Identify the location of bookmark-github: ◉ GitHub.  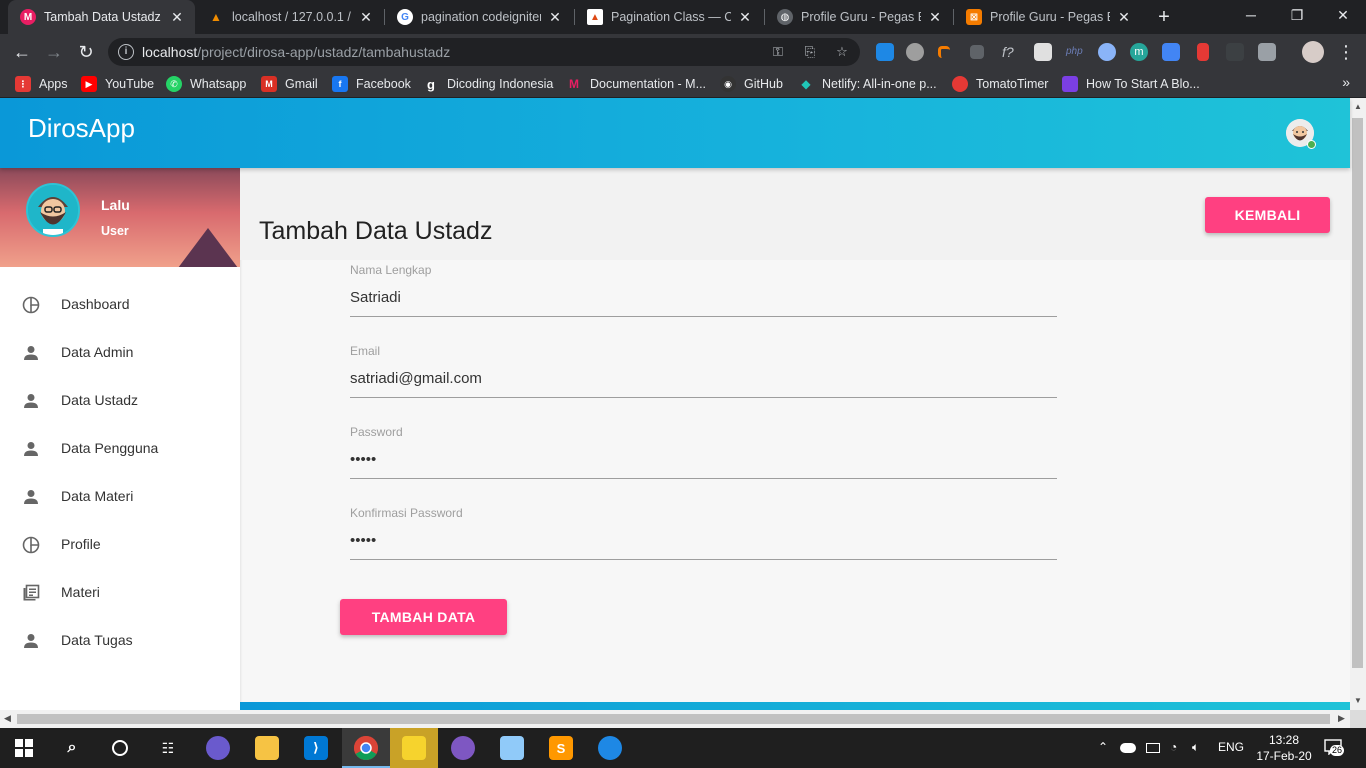
(751, 84).